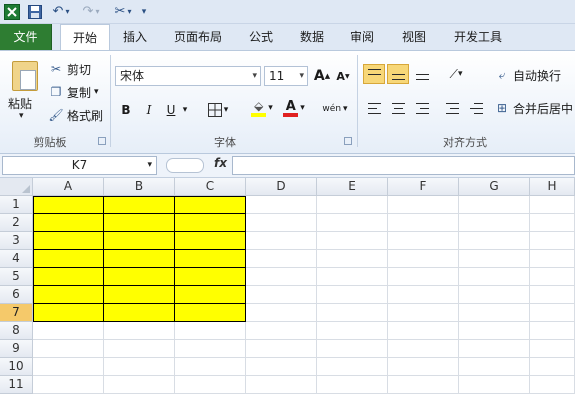 This screenshot has width=575, height=398. Describe the element at coordinates (188, 76) in the screenshot. I see `font-name-combo: 宋体 ▾` at that location.